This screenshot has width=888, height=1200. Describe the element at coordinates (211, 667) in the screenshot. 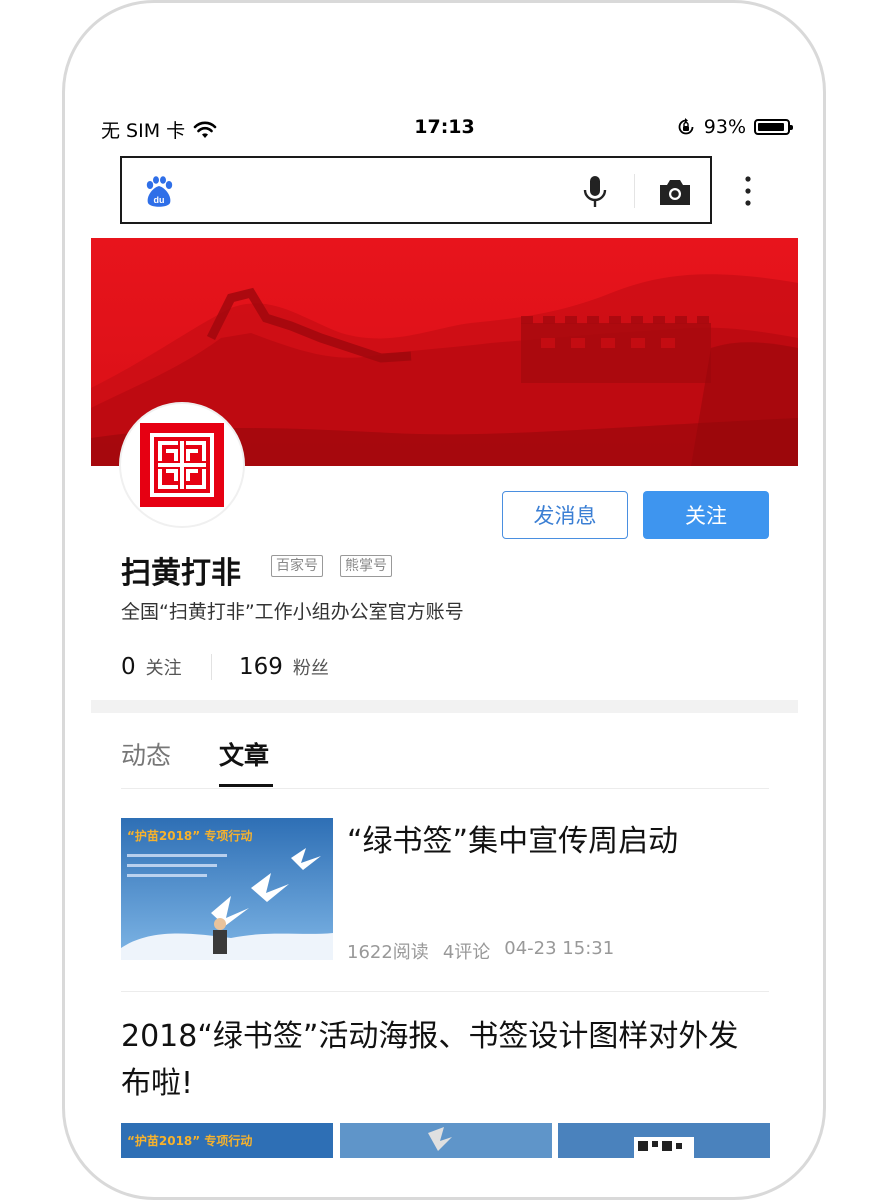

I see `stat-divider` at that location.